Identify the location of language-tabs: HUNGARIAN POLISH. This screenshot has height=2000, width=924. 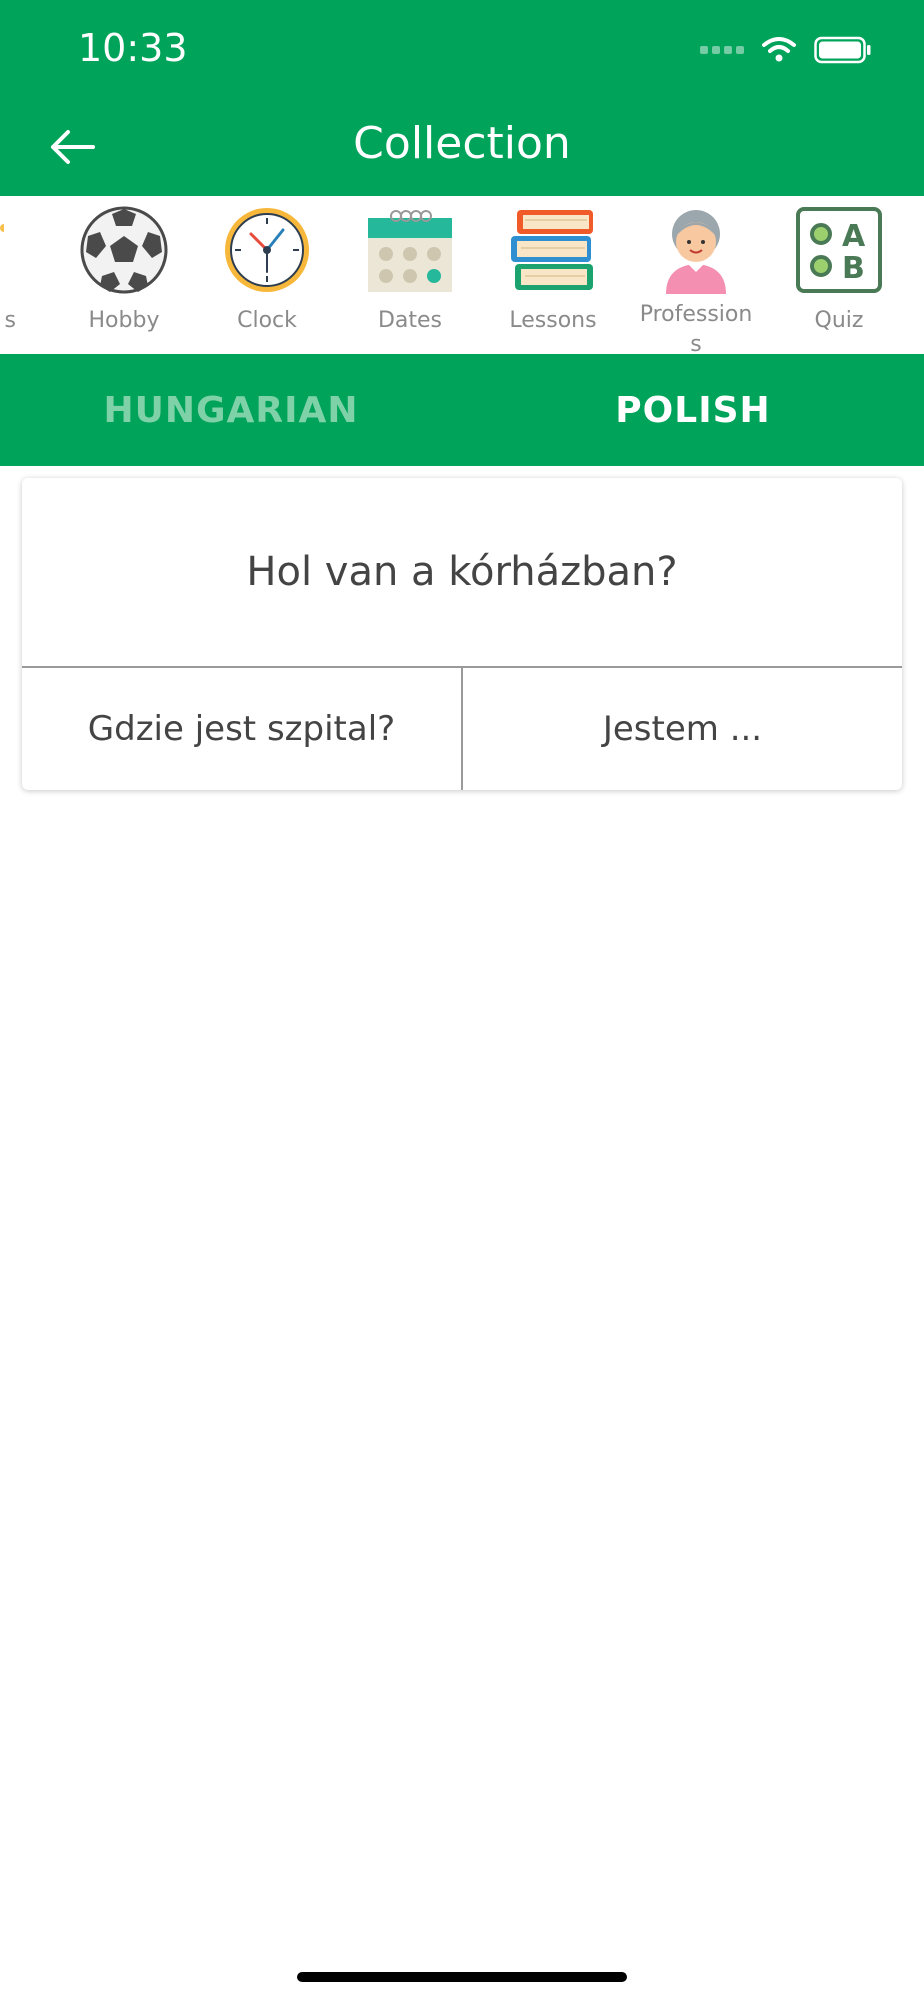
(462, 410).